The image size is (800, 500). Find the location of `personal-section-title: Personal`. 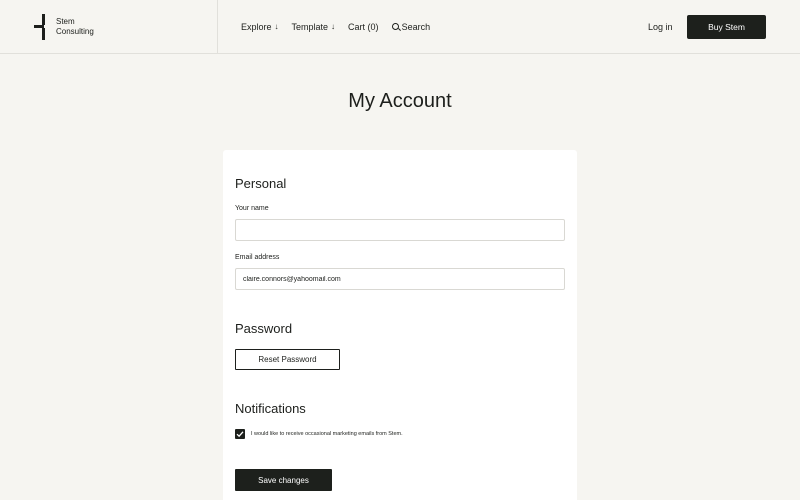

personal-section-title: Personal is located at coordinates (261, 183).